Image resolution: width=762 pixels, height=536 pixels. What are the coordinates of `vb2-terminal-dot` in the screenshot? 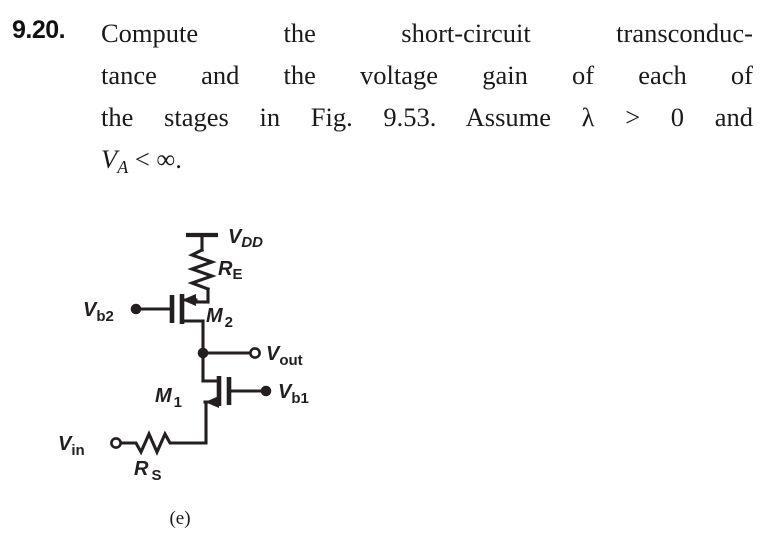 It's located at (136, 309).